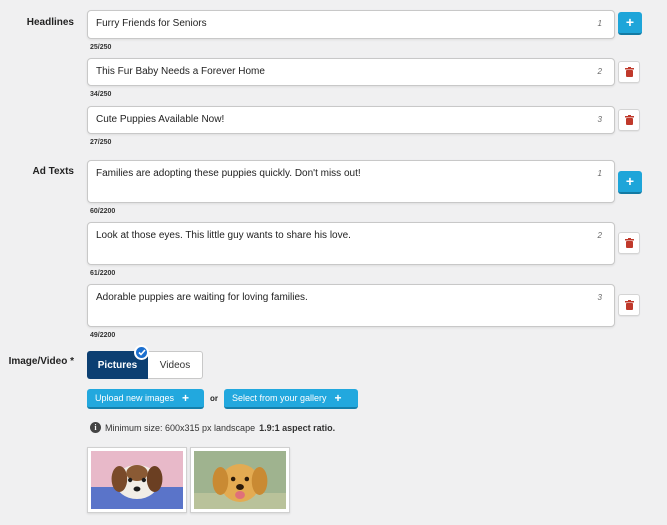  Describe the element at coordinates (135, 398) in the screenshot. I see `upload-label: Upload new images` at that location.